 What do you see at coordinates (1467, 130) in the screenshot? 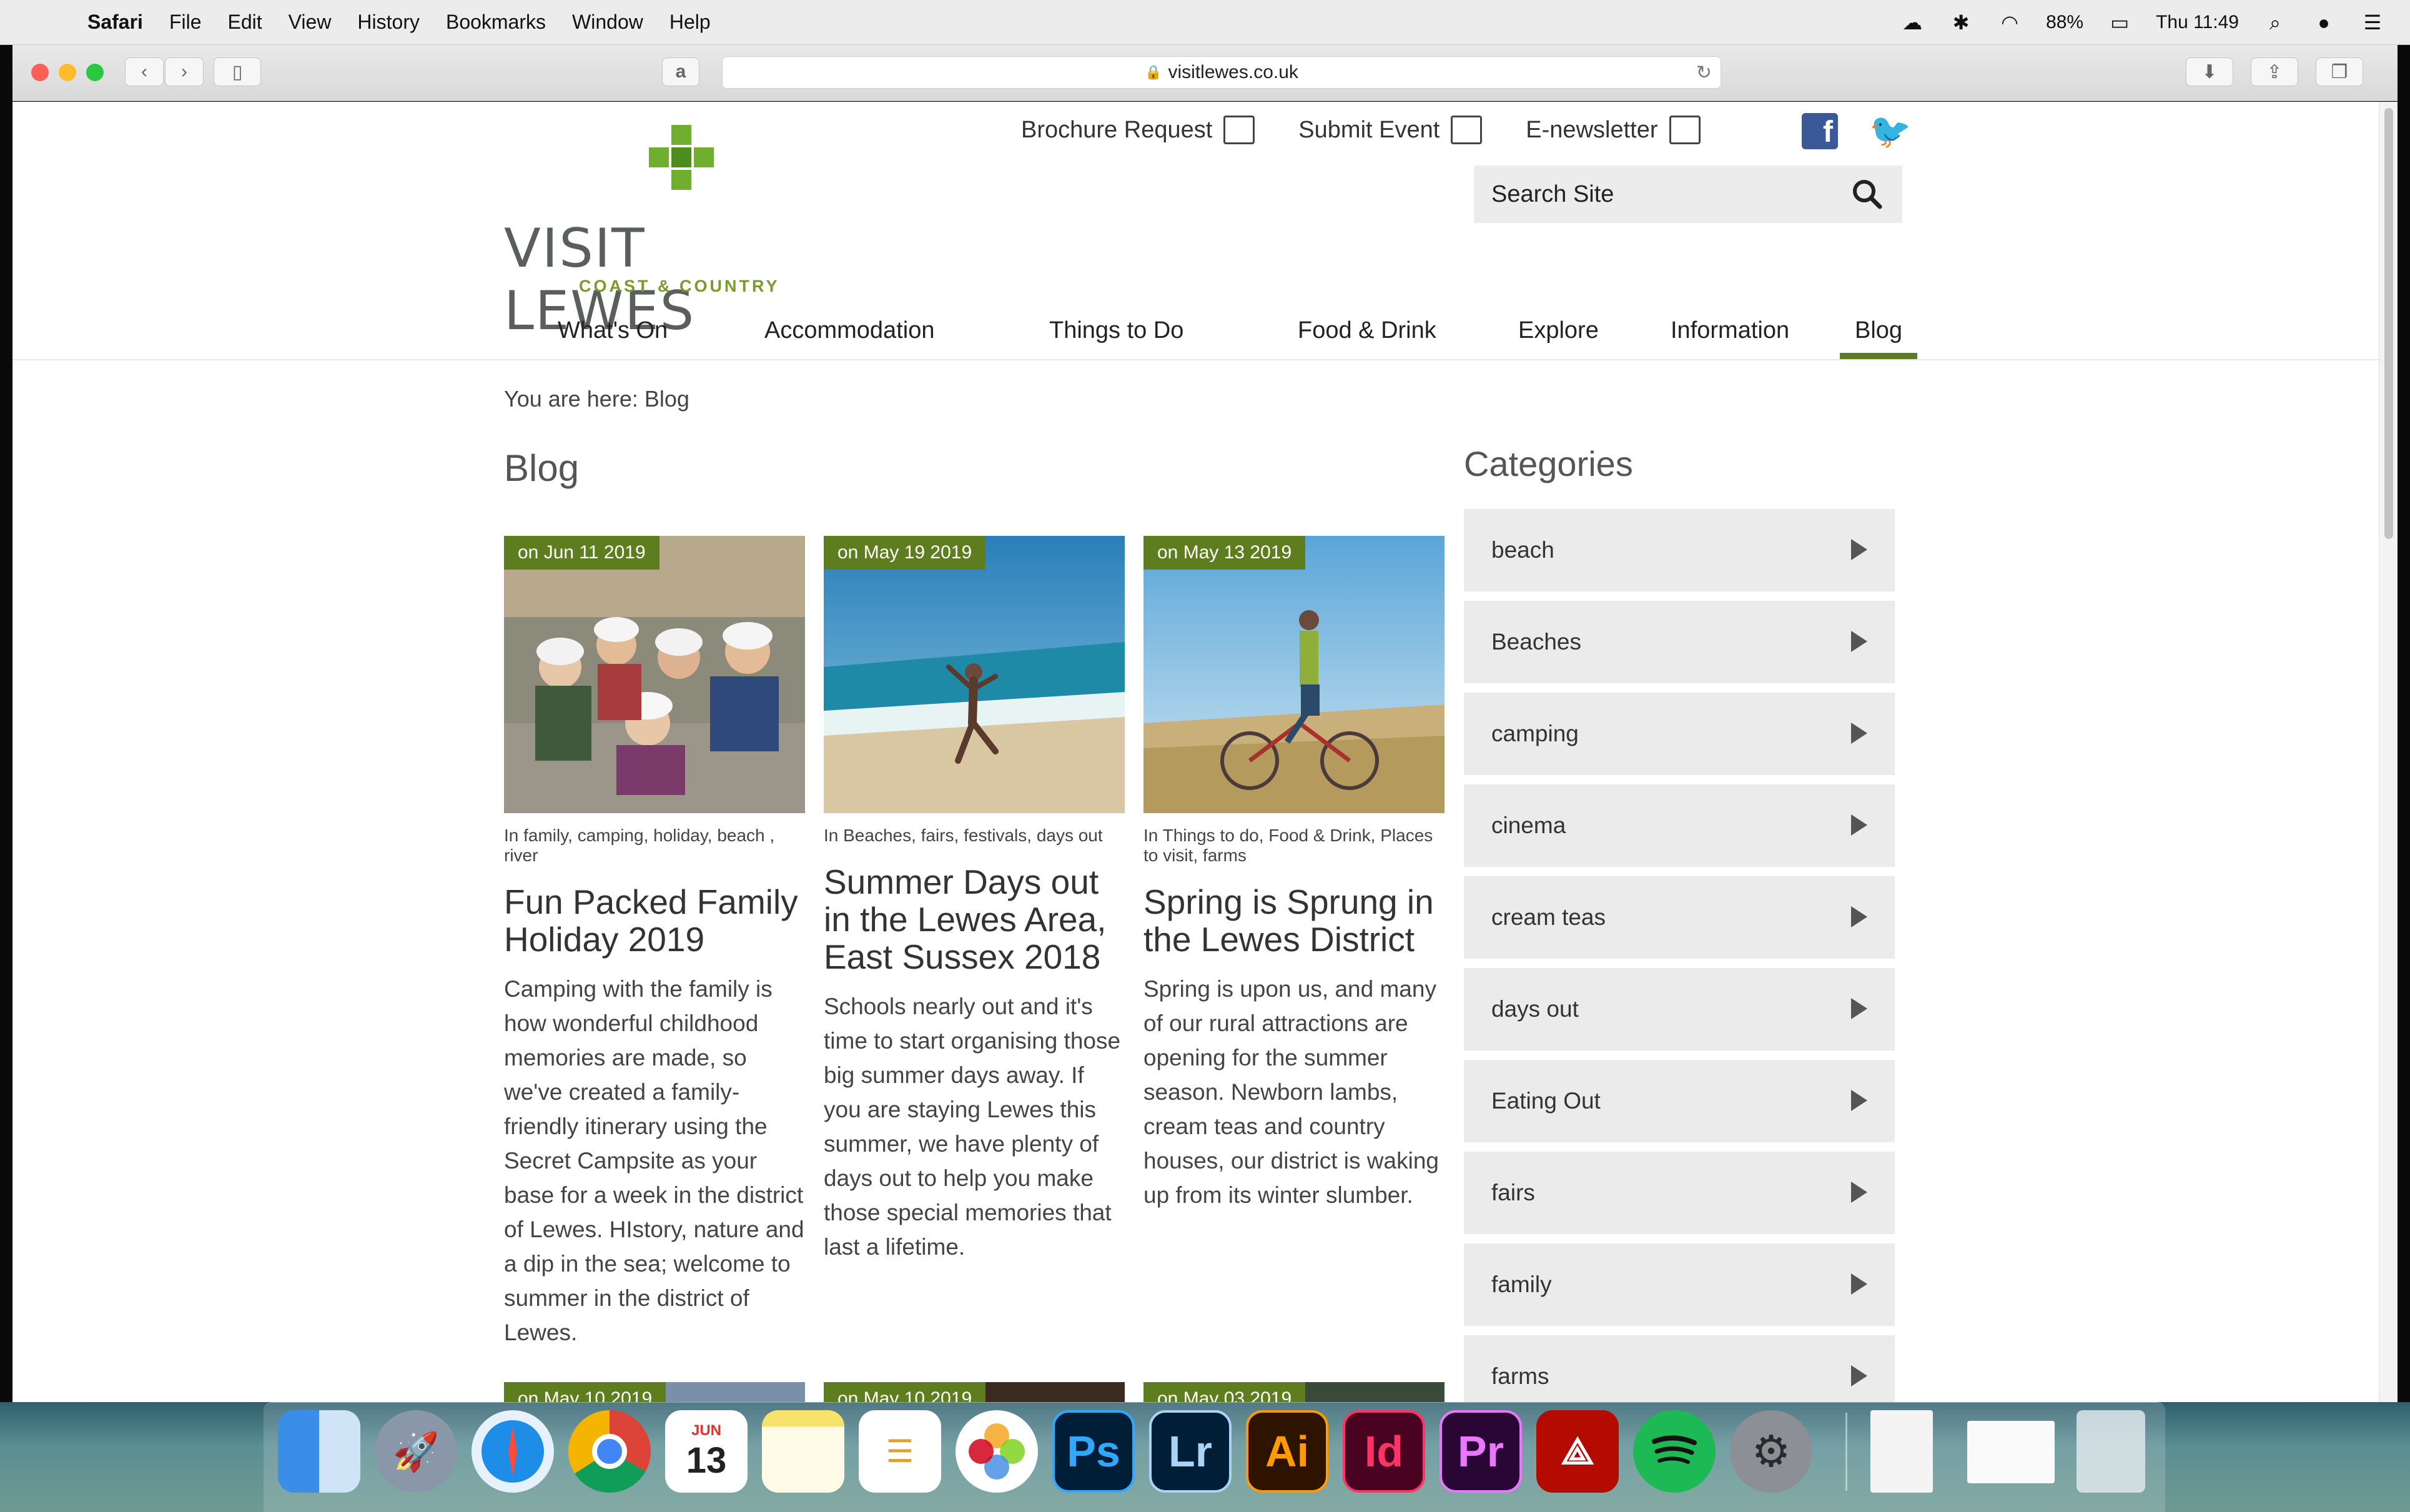
I see `calendar-icon` at bounding box center [1467, 130].